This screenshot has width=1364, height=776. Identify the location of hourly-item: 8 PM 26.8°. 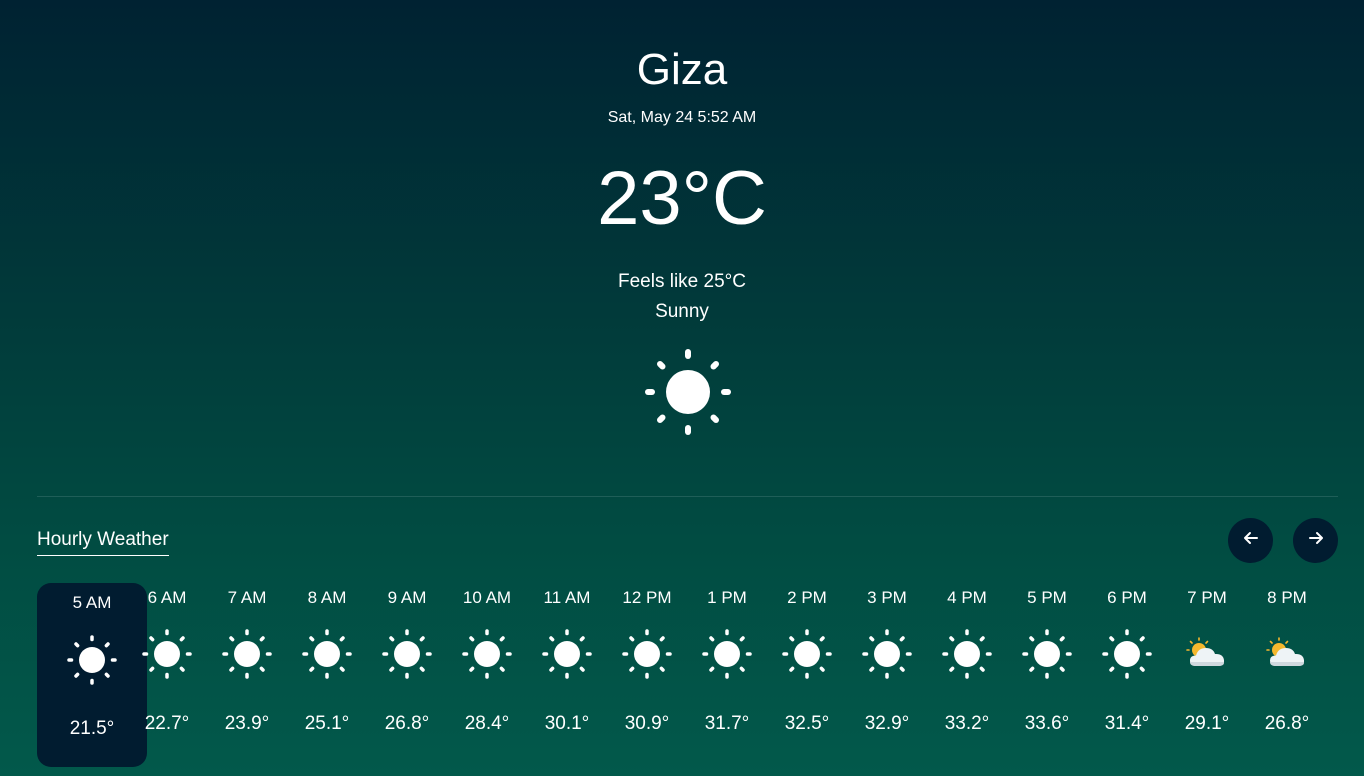
(1287, 675).